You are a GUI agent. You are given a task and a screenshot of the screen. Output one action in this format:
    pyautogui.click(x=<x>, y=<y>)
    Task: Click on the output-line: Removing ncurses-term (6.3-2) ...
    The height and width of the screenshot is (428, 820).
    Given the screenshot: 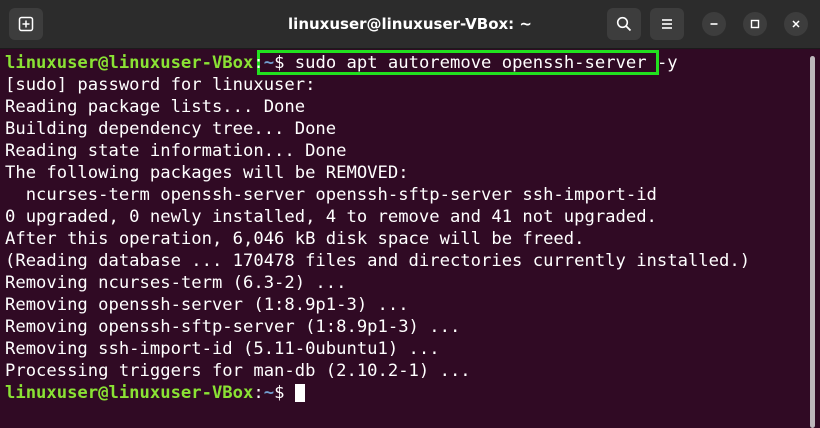 What is the action you would take?
    pyautogui.click(x=176, y=283)
    